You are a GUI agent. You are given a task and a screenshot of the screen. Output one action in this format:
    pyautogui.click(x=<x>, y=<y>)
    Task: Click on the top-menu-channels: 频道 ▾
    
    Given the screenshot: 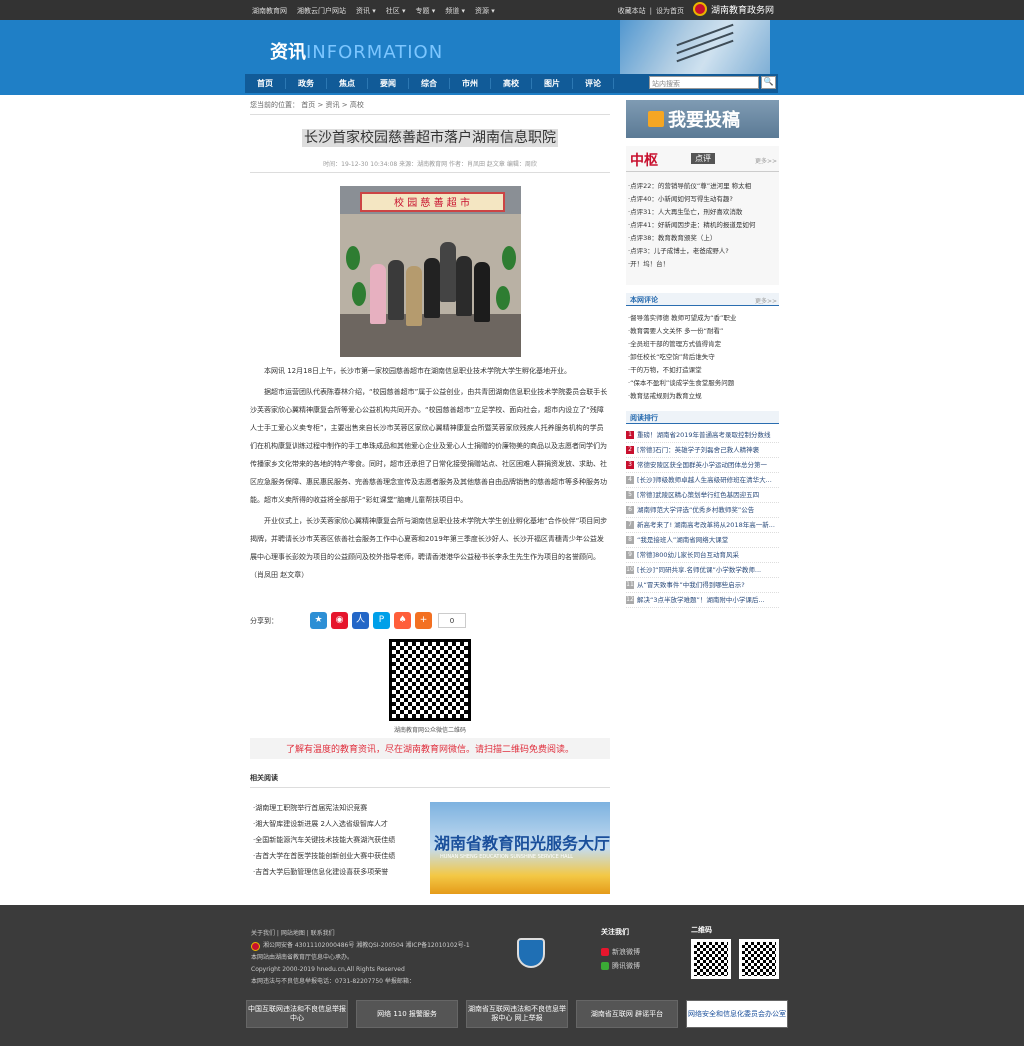 What is the action you would take?
    pyautogui.click(x=455, y=11)
    